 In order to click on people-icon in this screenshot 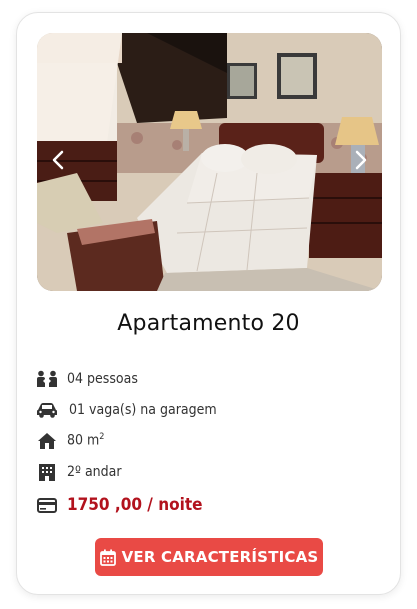, I will do `click(47, 379)`.